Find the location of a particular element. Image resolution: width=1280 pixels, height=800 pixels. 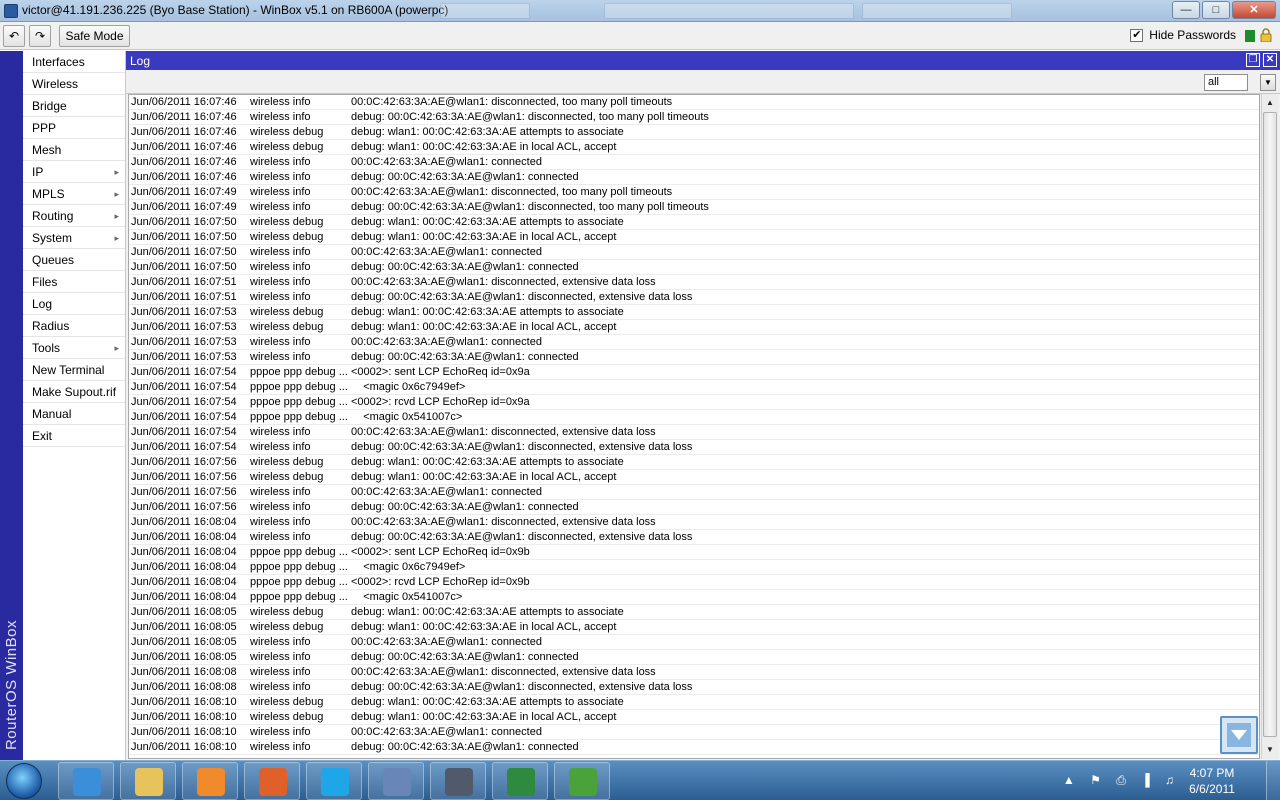

taskbar-app-skype is located at coordinates (334, 781).